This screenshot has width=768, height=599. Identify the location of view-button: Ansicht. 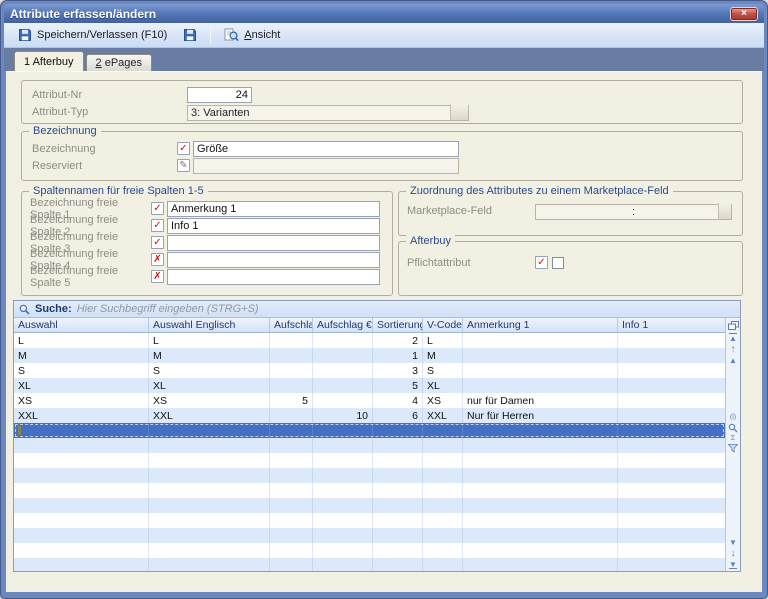
(252, 35).